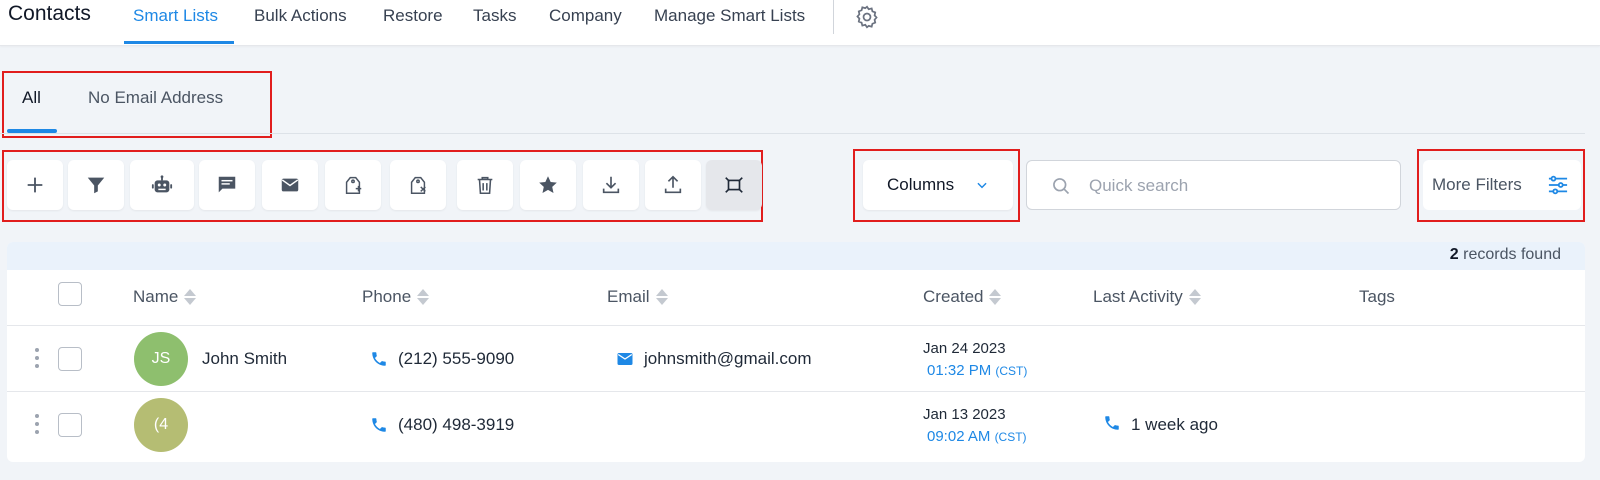 Image resolution: width=1600 pixels, height=480 pixels. What do you see at coordinates (49, 13) in the screenshot?
I see `app-title: Contacts` at bounding box center [49, 13].